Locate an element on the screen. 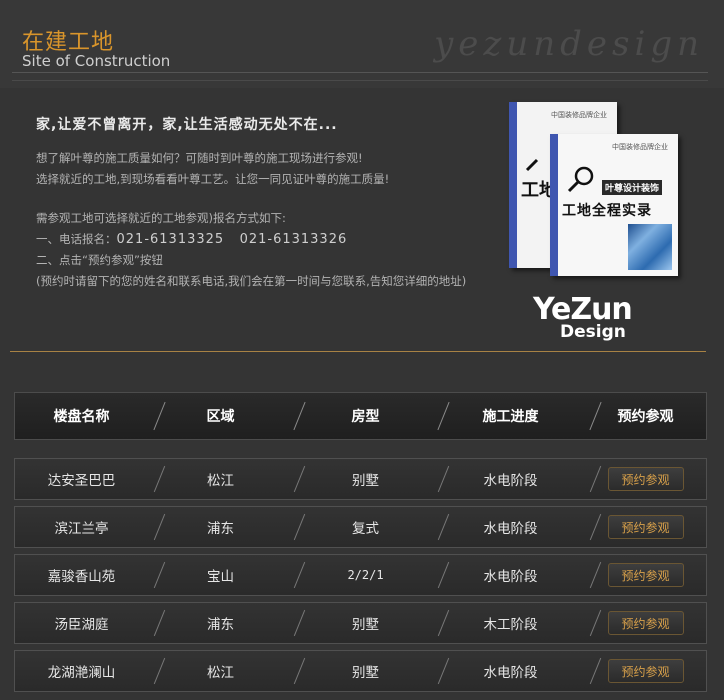 This screenshot has height=700, width=724. section-divider is located at coordinates (358, 351).